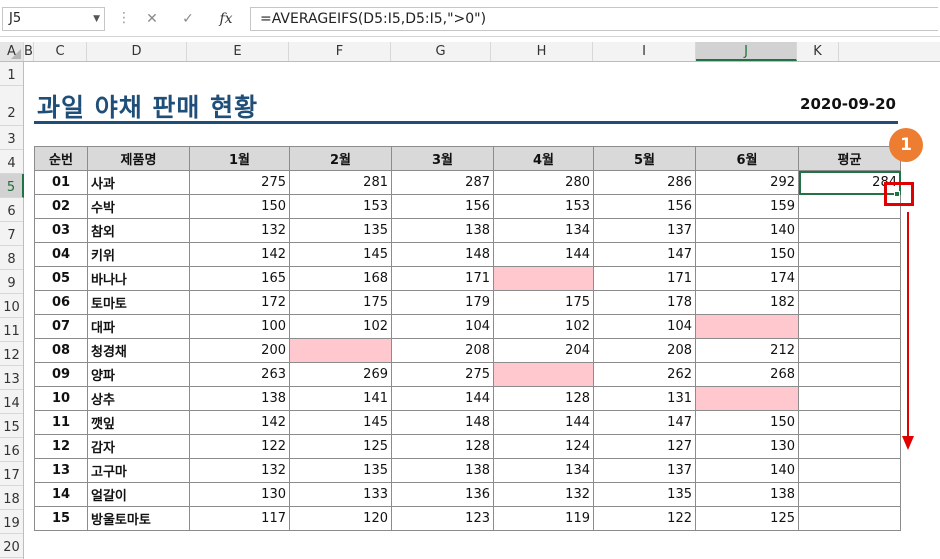 This screenshot has height=559, width=940. What do you see at coordinates (239, 374) in the screenshot?
I see `month-value-cell: 263` at bounding box center [239, 374].